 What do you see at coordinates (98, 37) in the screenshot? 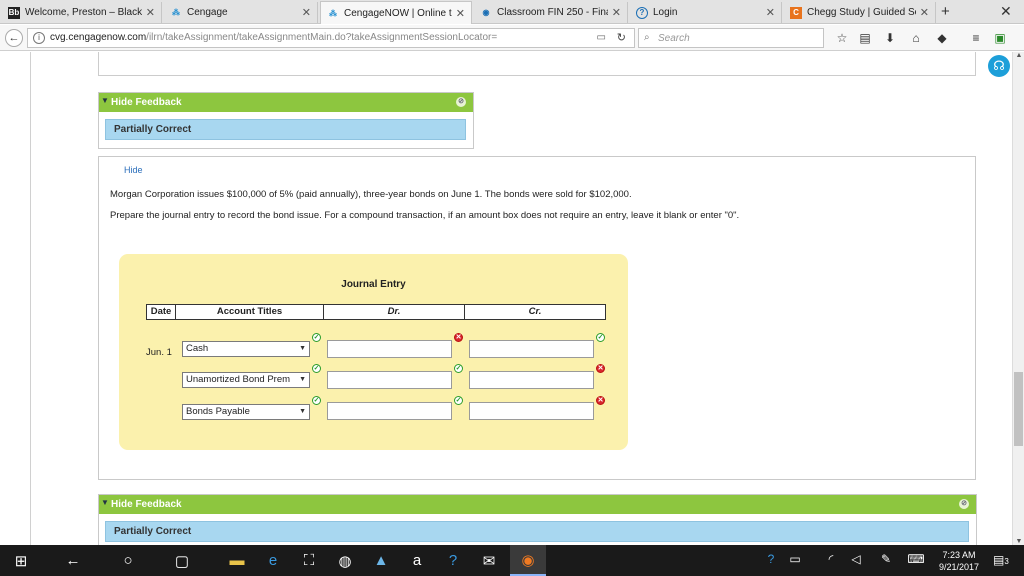
I see `url-domain: cvg.cengagenow.com` at bounding box center [98, 37].